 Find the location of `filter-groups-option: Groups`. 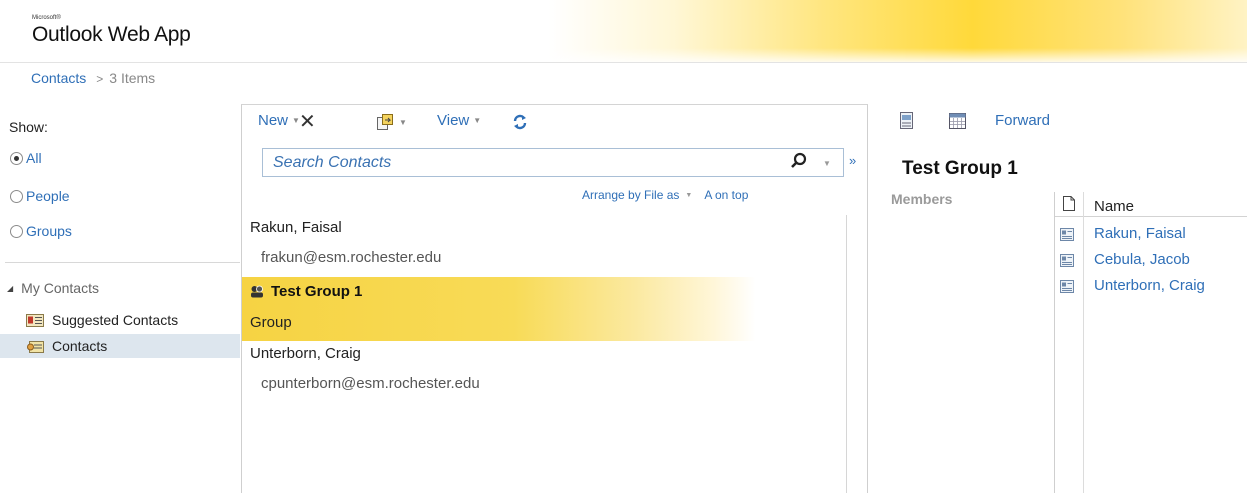

filter-groups-option: Groups is located at coordinates (41, 231).